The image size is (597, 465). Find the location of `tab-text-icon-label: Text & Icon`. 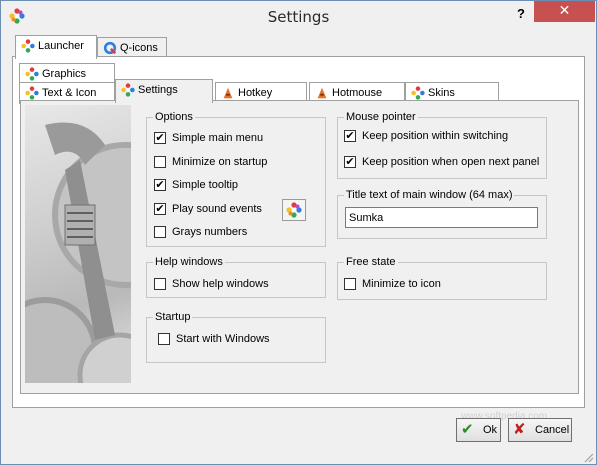

tab-text-icon-label: Text & Icon is located at coordinates (69, 93).